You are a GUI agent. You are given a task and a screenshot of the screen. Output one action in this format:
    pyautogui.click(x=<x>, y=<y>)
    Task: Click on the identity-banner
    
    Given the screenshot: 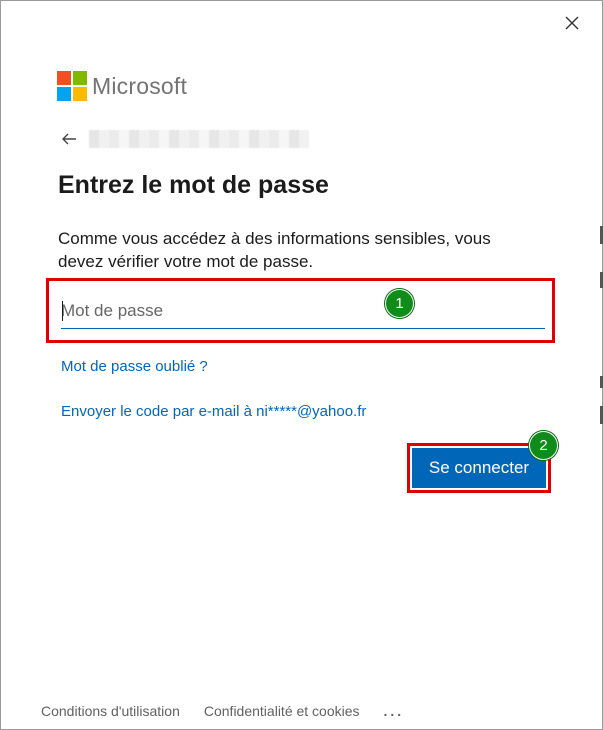 What is the action you would take?
    pyautogui.click(x=185, y=139)
    